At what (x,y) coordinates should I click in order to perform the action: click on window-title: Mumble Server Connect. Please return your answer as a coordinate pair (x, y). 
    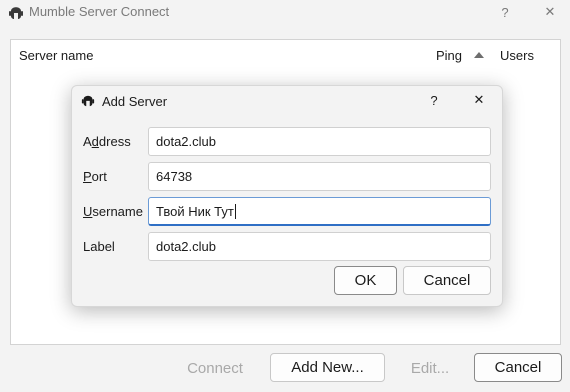
    Looking at the image, I should click on (99, 11).